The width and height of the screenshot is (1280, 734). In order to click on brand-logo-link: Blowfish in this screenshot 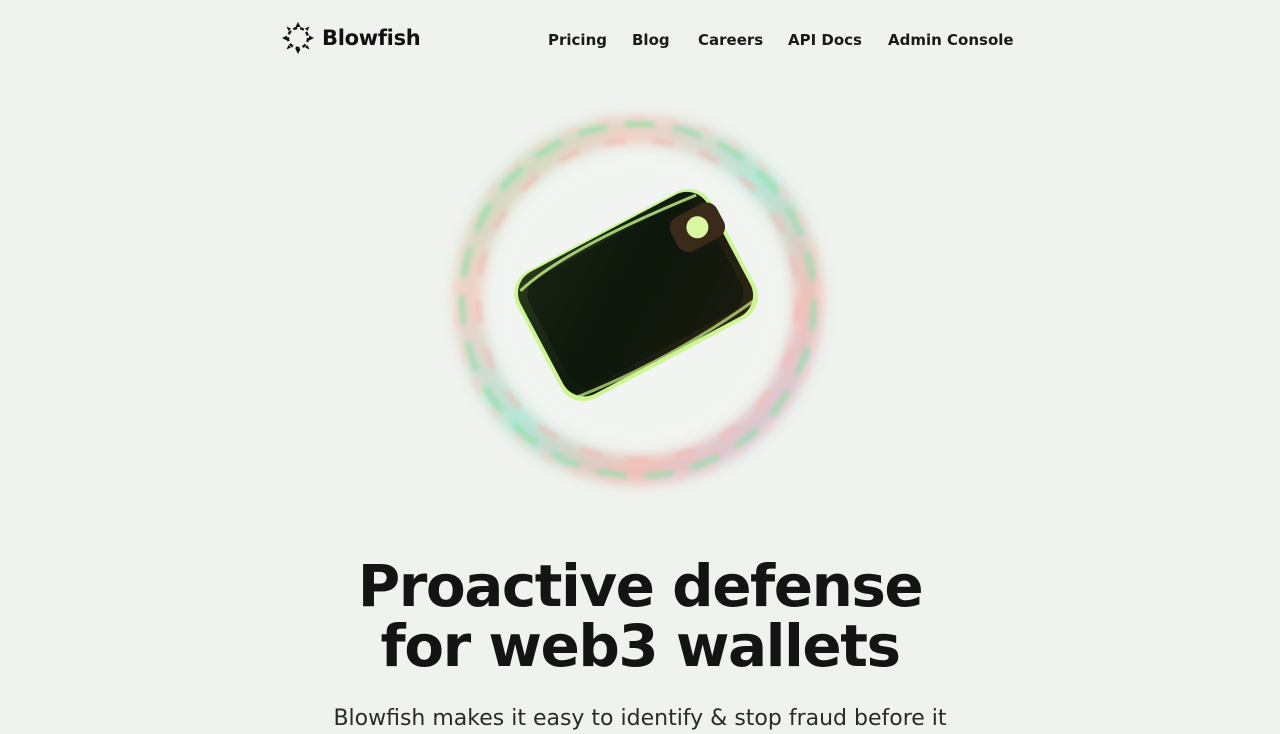, I will do `click(350, 38)`.